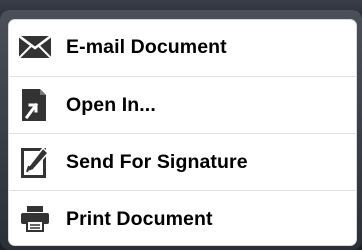  Describe the element at coordinates (35, 219) in the screenshot. I see `printer-icon` at that location.